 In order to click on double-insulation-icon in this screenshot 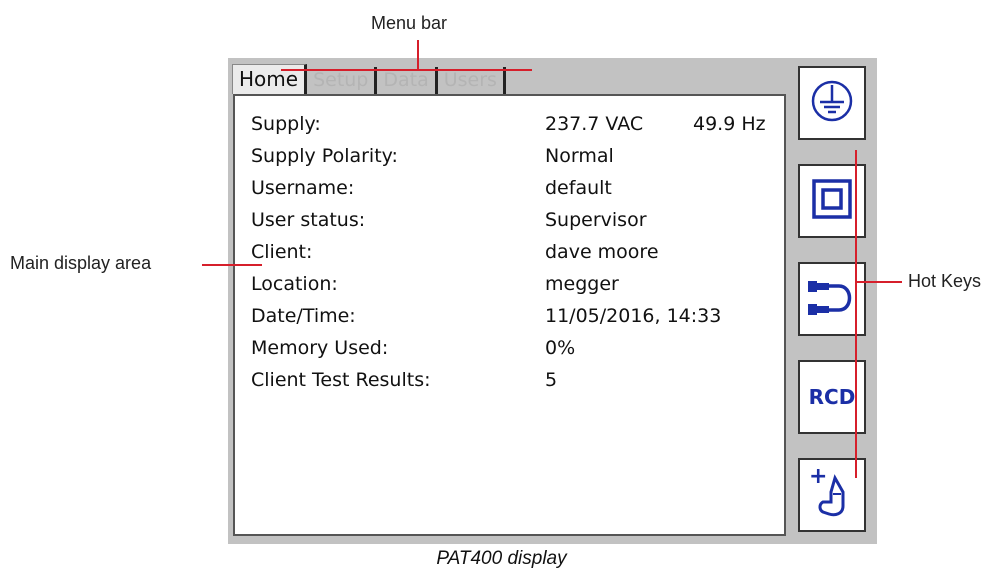, I will do `click(832, 201)`.